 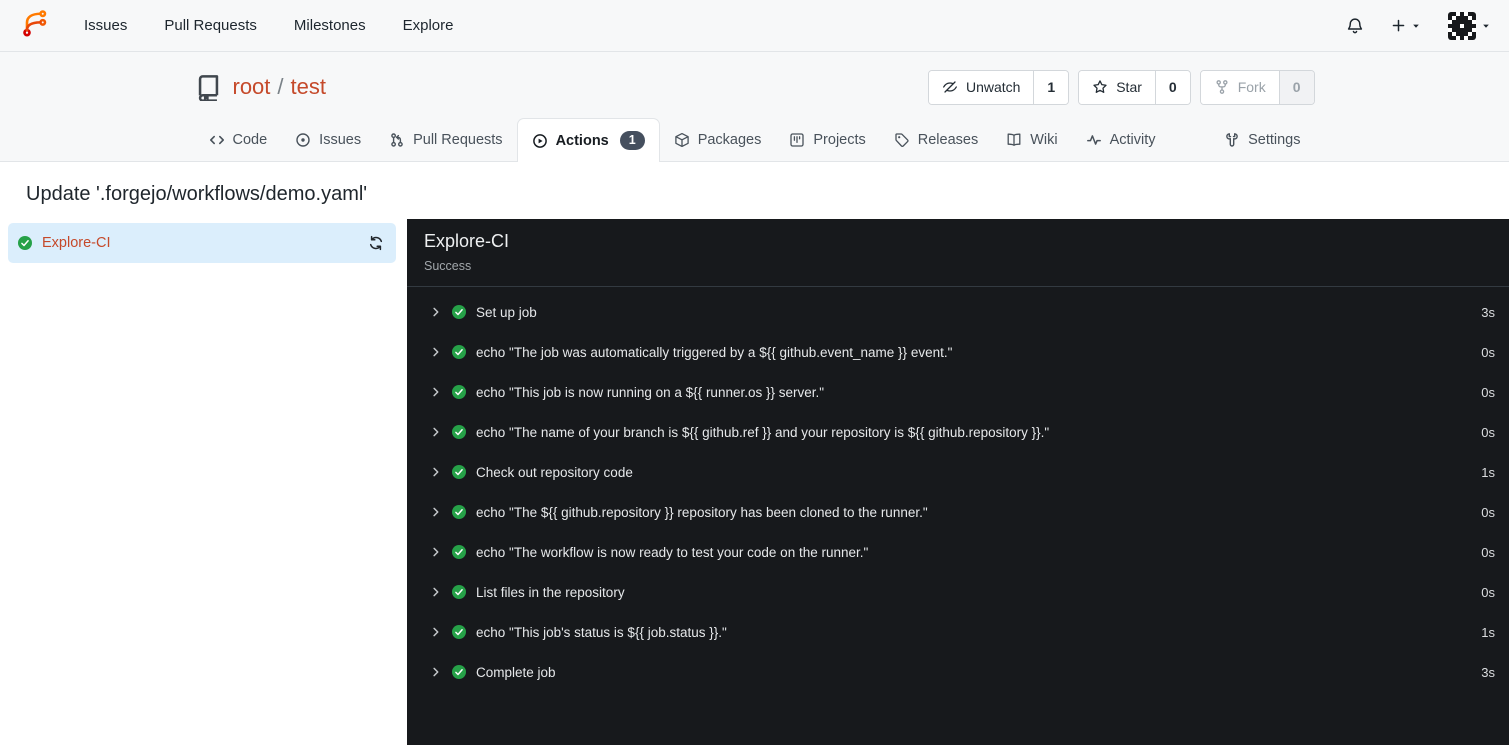 I want to click on fork-icon, so click(x=1222, y=87).